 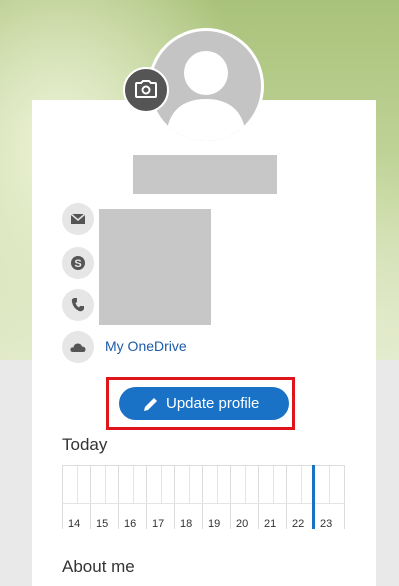 I want to click on skype-icon: S, so click(x=78, y=263).